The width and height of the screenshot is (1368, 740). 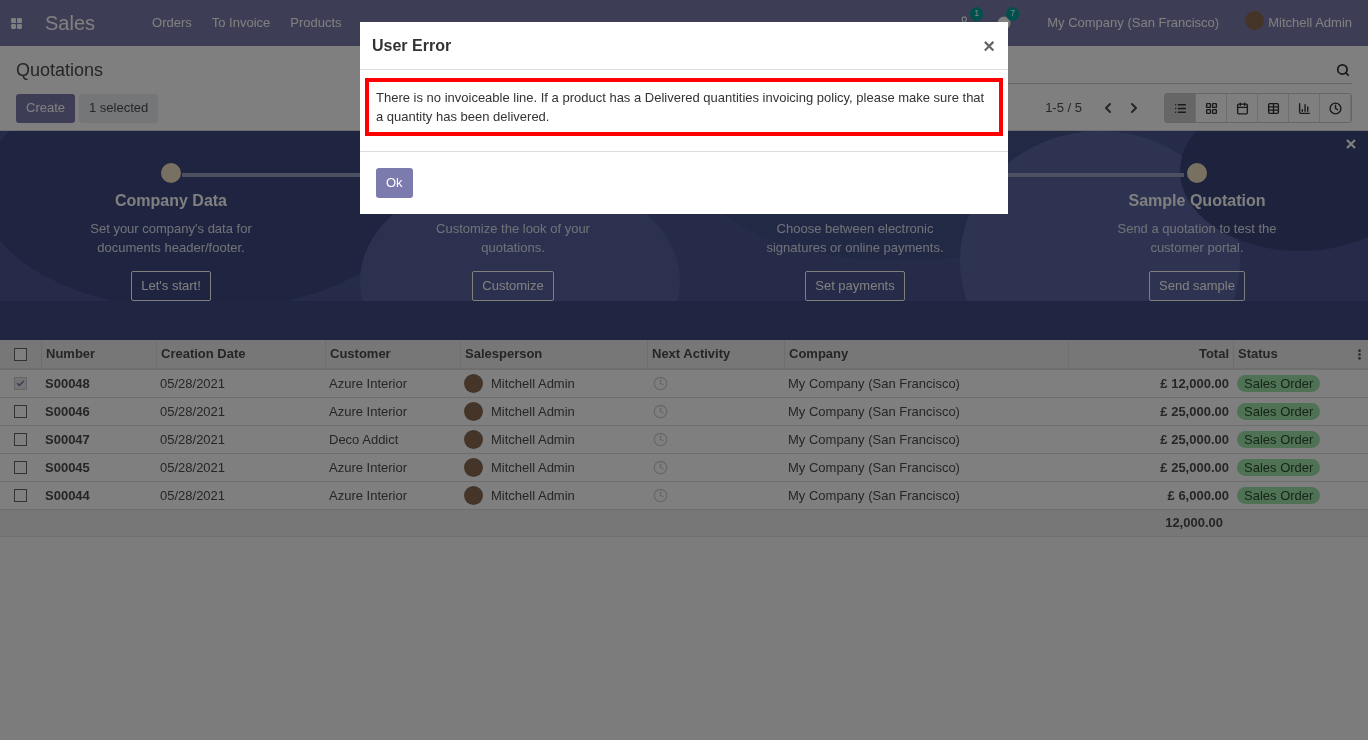 I want to click on count-badge: 1, so click(x=977, y=14).